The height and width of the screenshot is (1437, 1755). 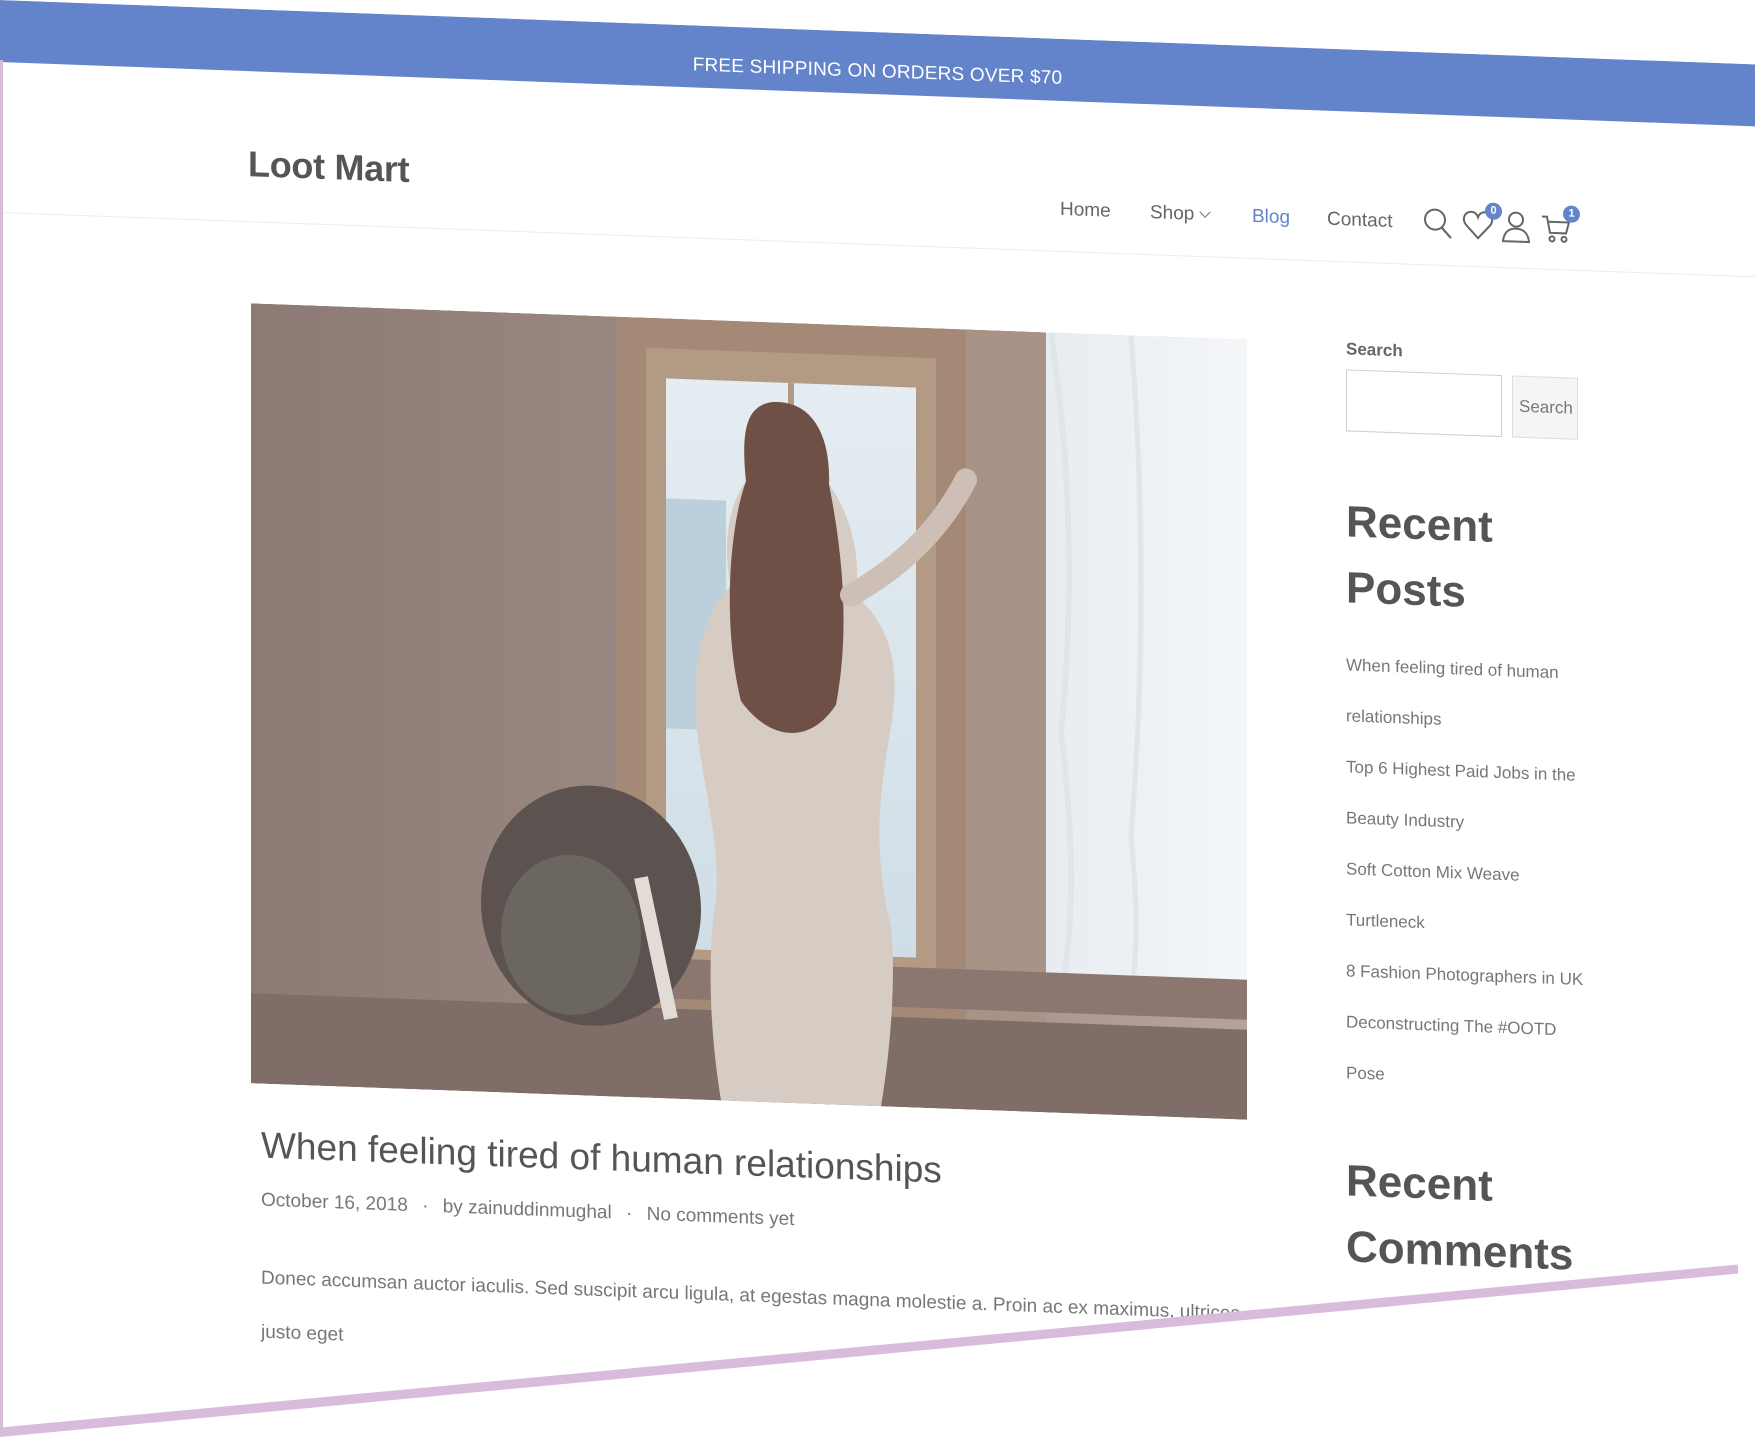 What do you see at coordinates (1516, 226) in the screenshot?
I see `user-icon` at bounding box center [1516, 226].